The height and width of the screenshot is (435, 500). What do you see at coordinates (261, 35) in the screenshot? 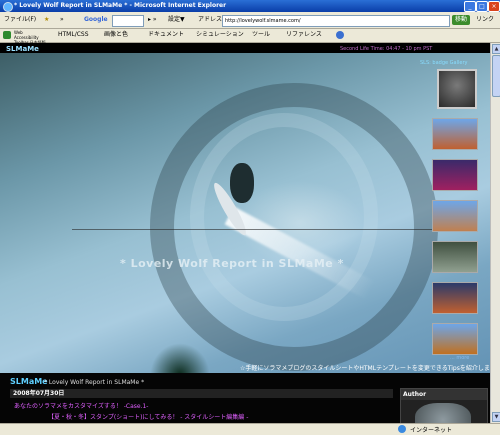
I see `toolbar-item-tools: ツール` at bounding box center [261, 35].